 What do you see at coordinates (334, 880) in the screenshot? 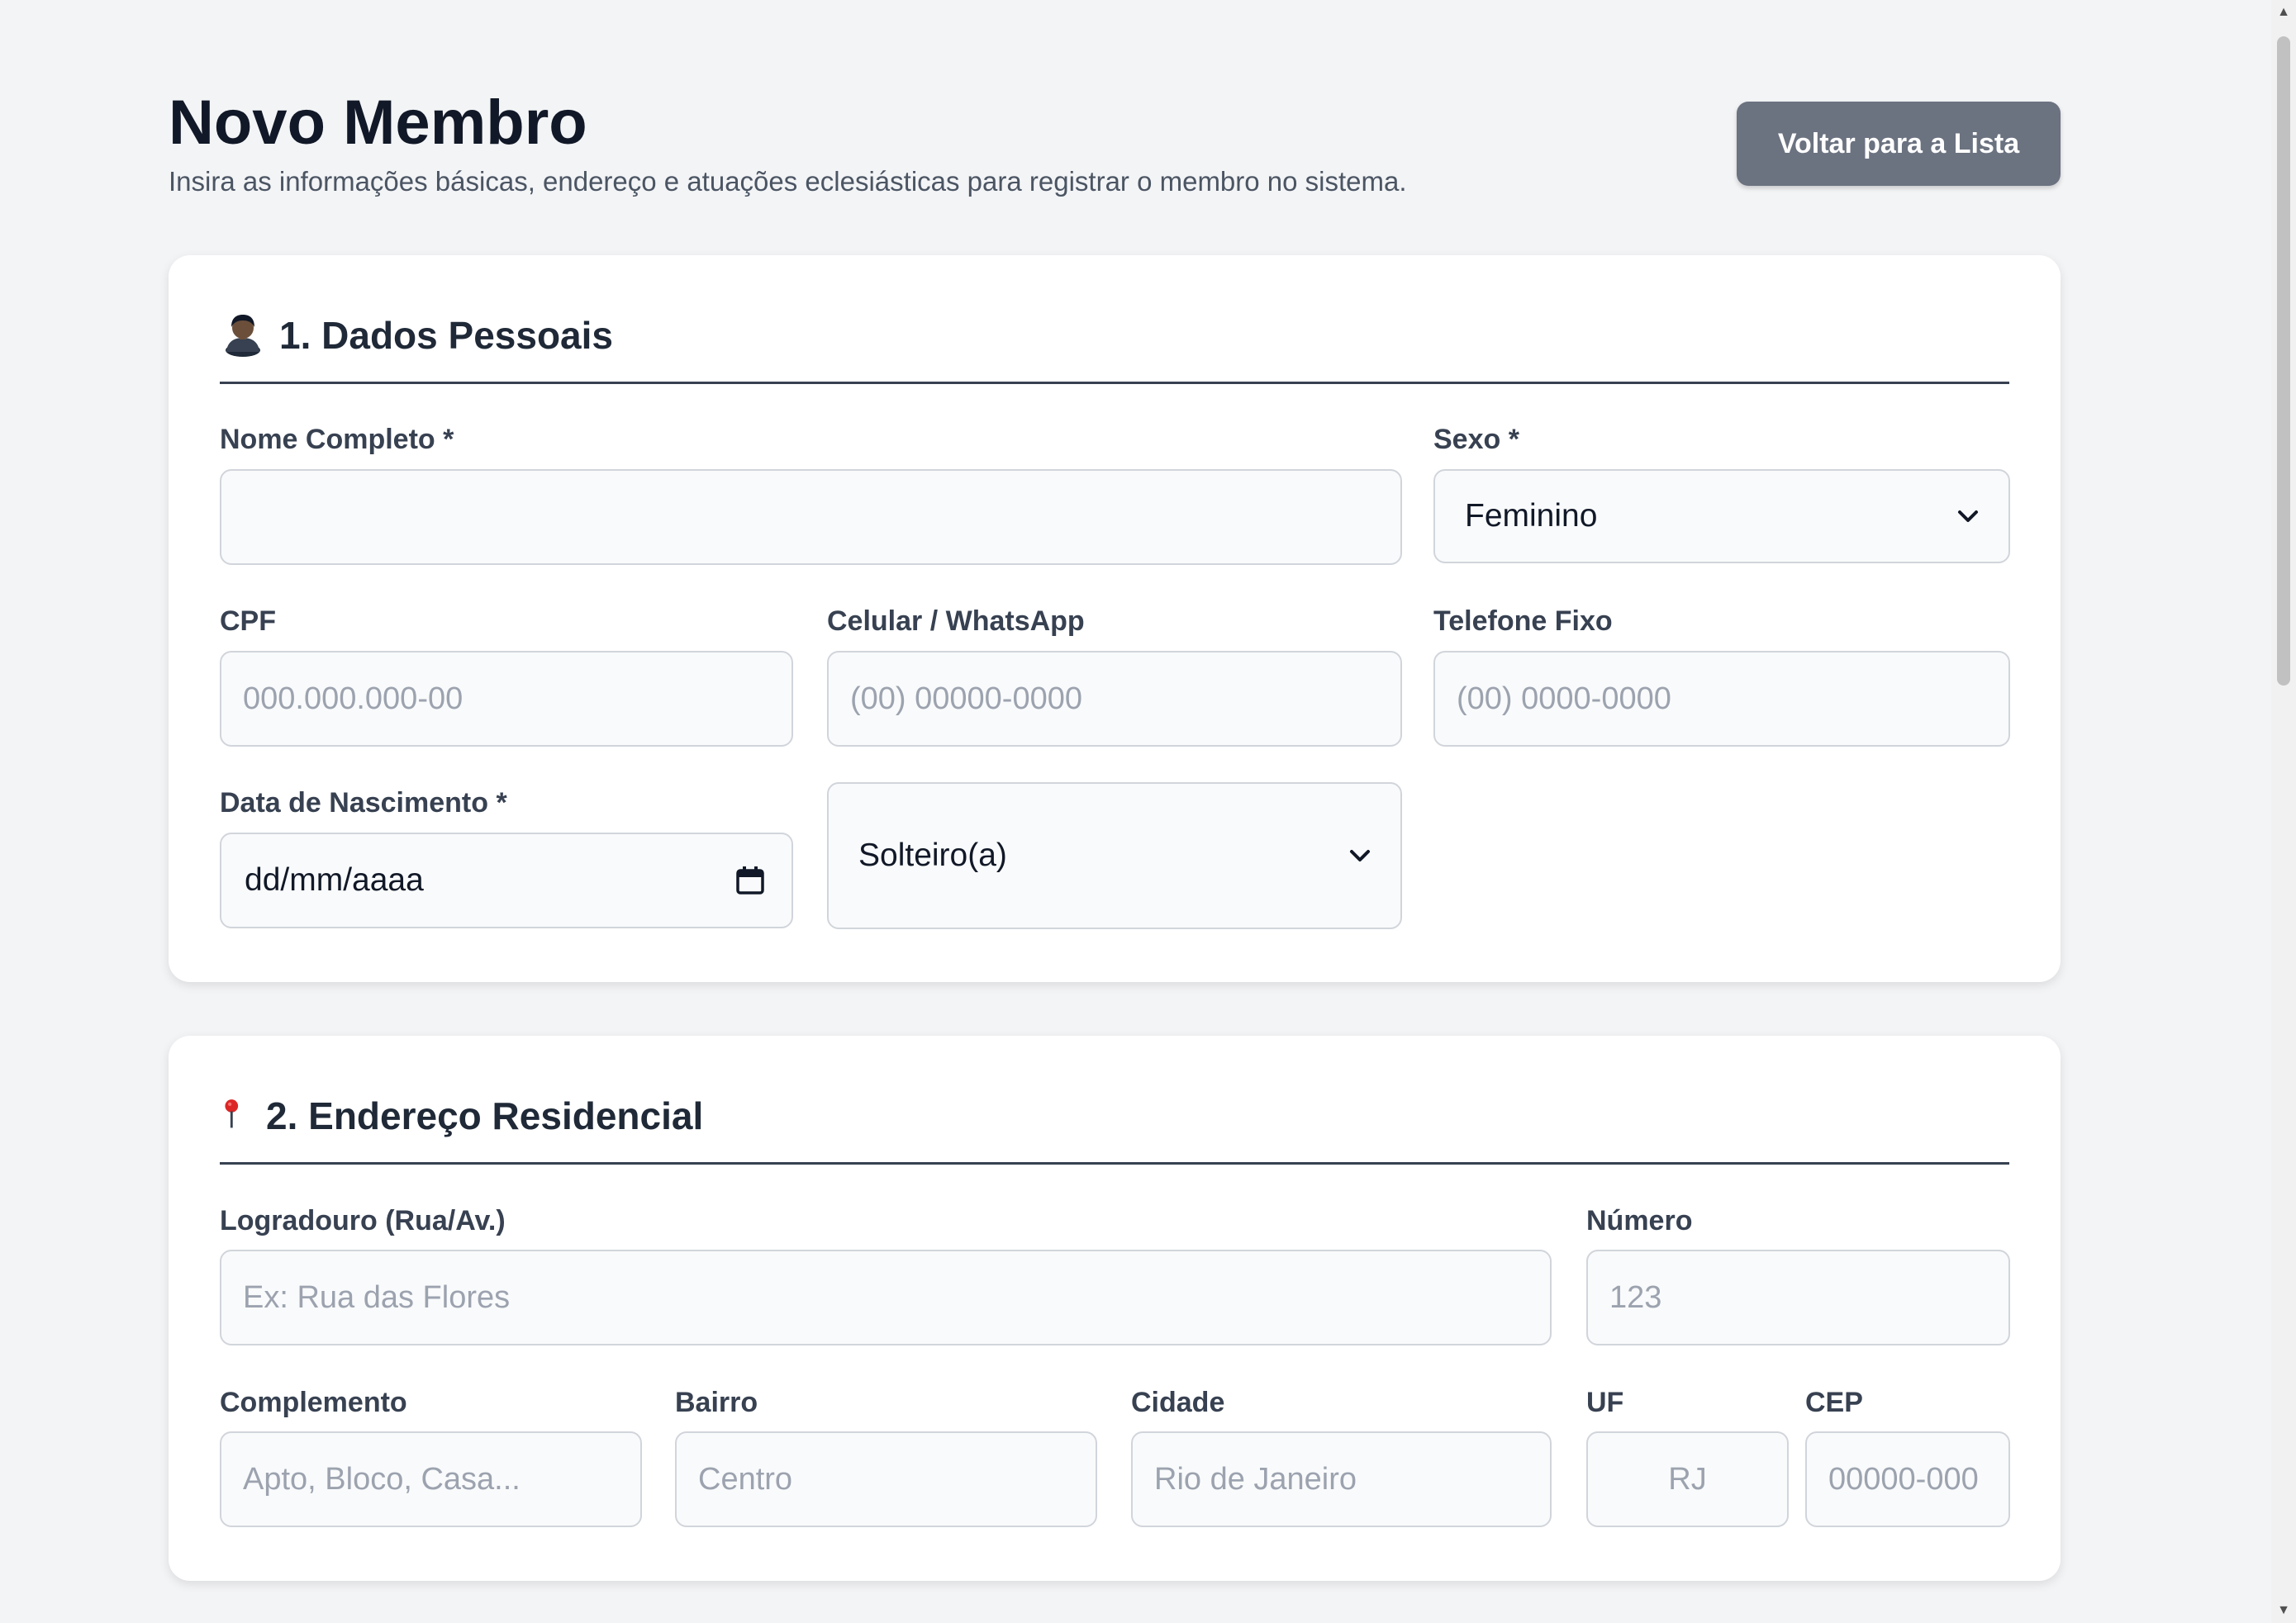
I see `birth-date-value: dd/mm/aaaa` at bounding box center [334, 880].